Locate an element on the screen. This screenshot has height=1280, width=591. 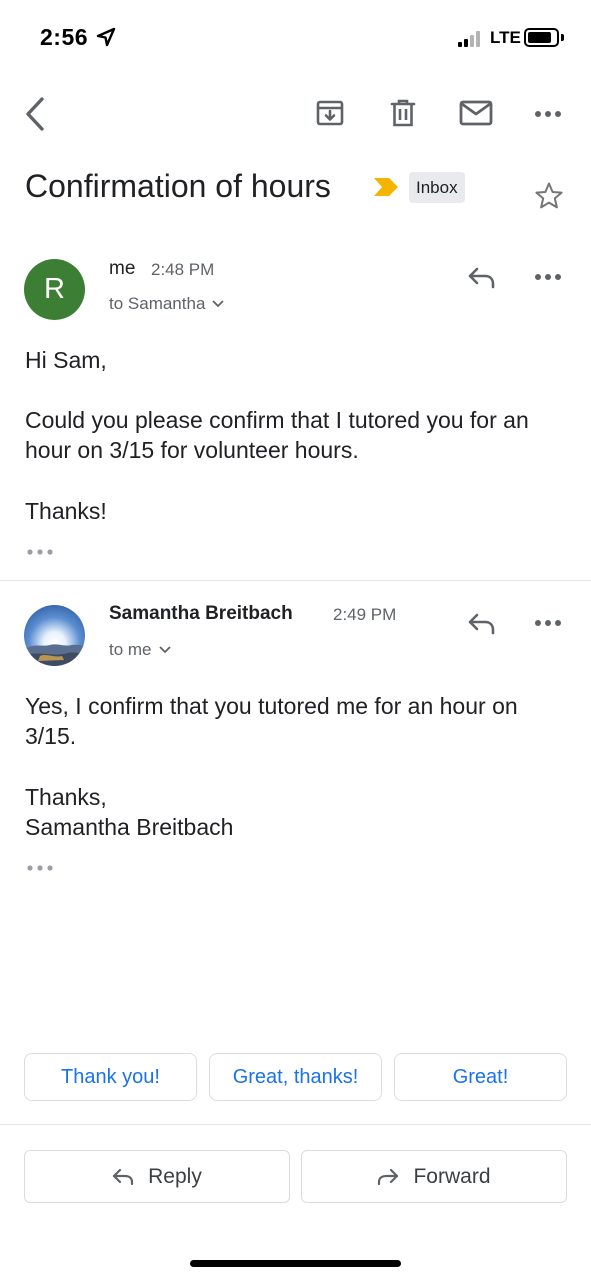
forward-label: Forward is located at coordinates (452, 1176).